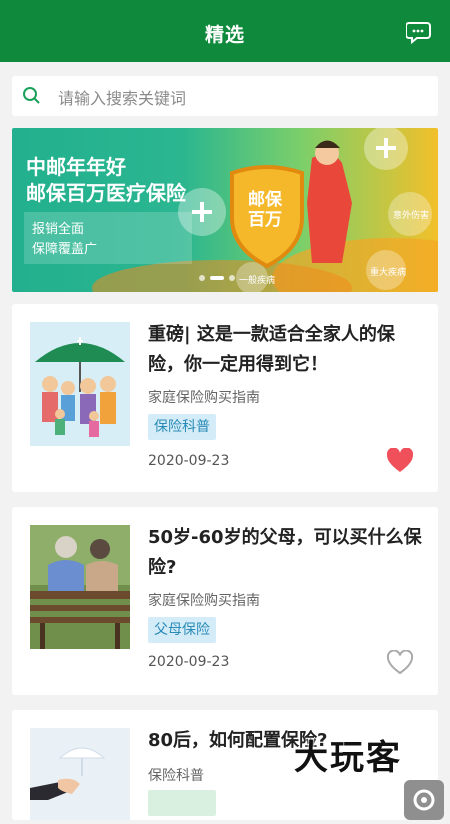  Describe the element at coordinates (419, 33) in the screenshot. I see `chat-bubbles-icon` at that location.